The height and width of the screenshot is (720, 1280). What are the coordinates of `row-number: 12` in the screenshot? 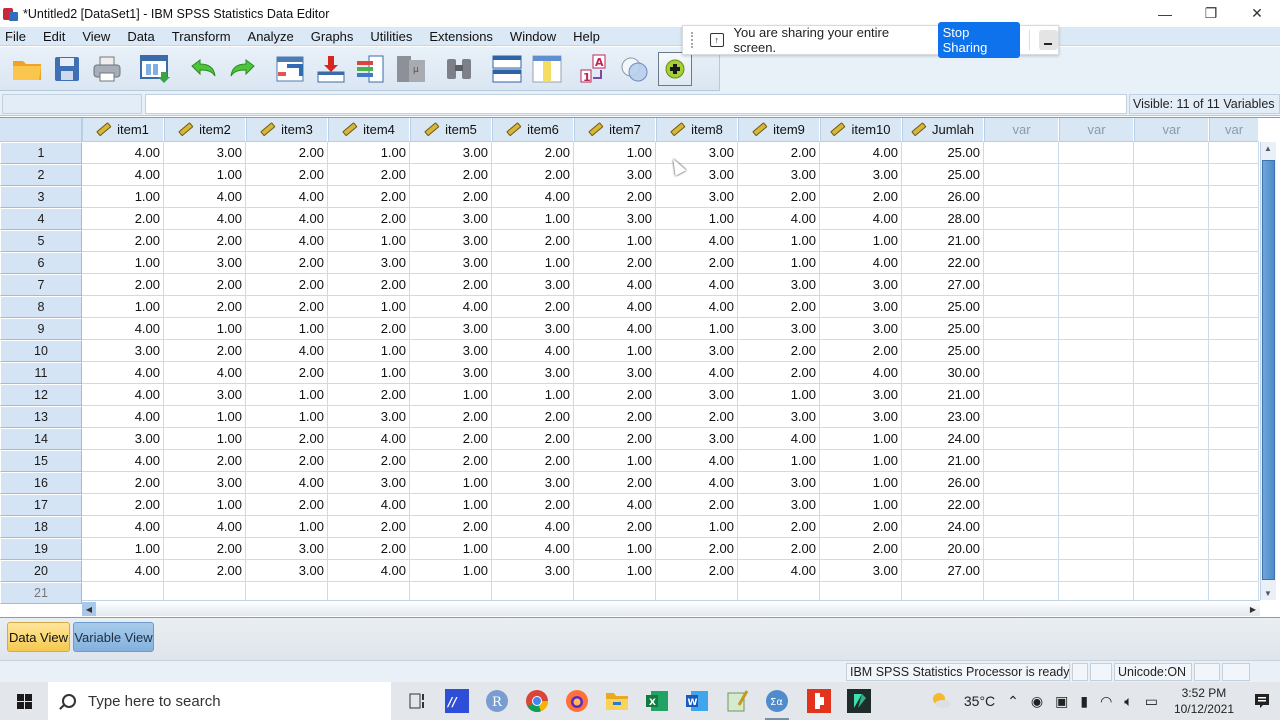 It's located at (41, 395).